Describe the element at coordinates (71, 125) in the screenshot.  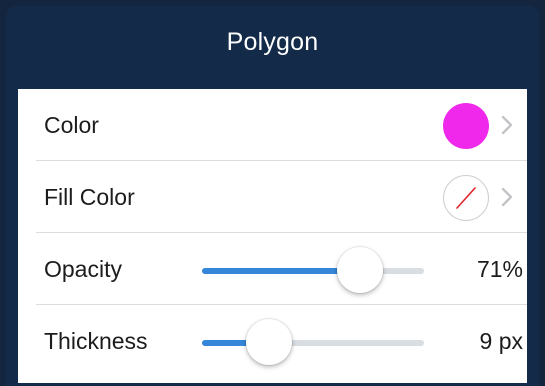
I see `color-label: Color` at that location.